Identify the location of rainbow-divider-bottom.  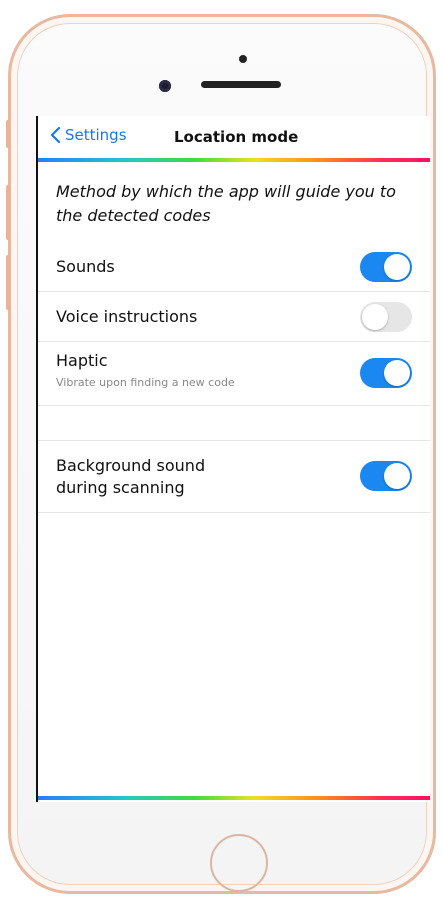
(234, 798).